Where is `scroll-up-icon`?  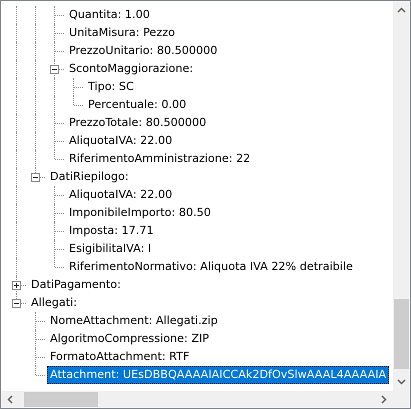
scroll-up-icon is located at coordinates (401, 10).